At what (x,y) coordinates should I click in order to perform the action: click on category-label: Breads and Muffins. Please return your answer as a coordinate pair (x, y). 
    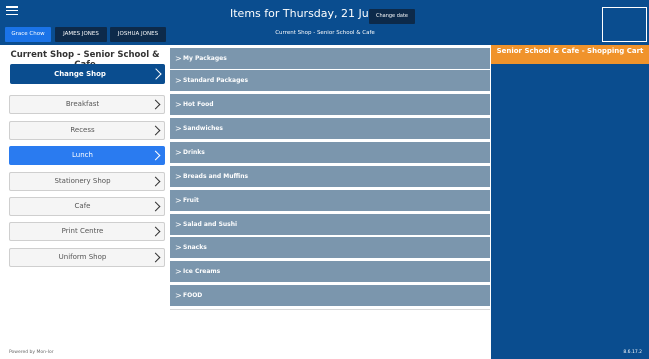
    Looking at the image, I should click on (216, 176).